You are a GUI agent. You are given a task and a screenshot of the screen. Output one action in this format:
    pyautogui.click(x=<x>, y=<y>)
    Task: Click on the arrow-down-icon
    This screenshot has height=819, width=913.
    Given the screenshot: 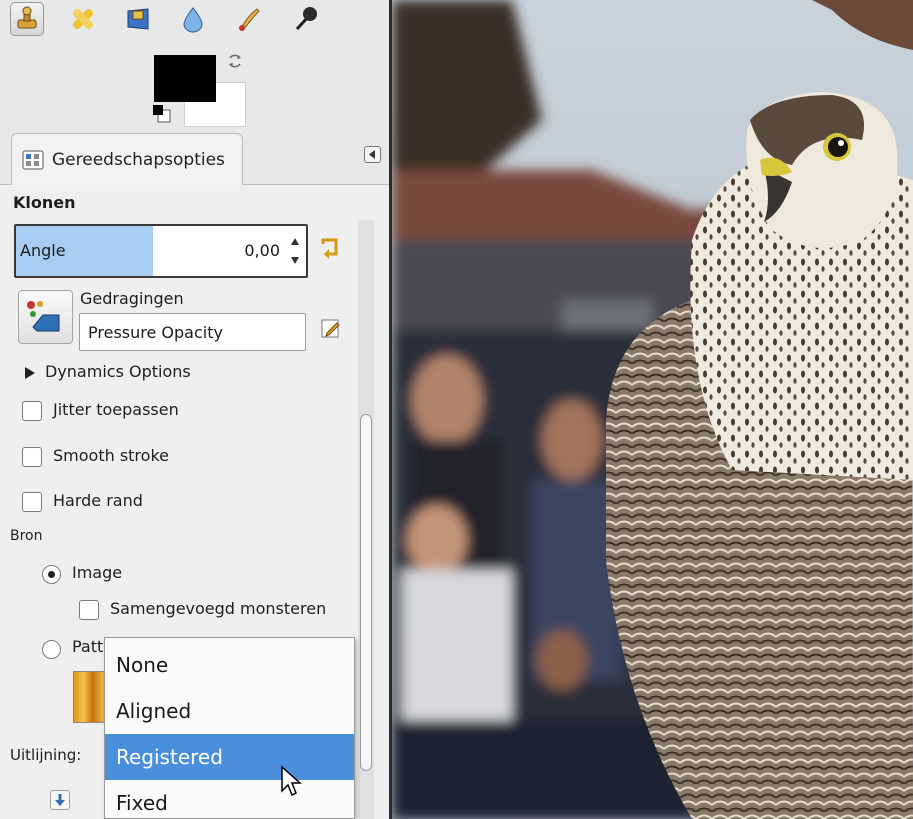 What is the action you would take?
    pyautogui.click(x=60, y=800)
    